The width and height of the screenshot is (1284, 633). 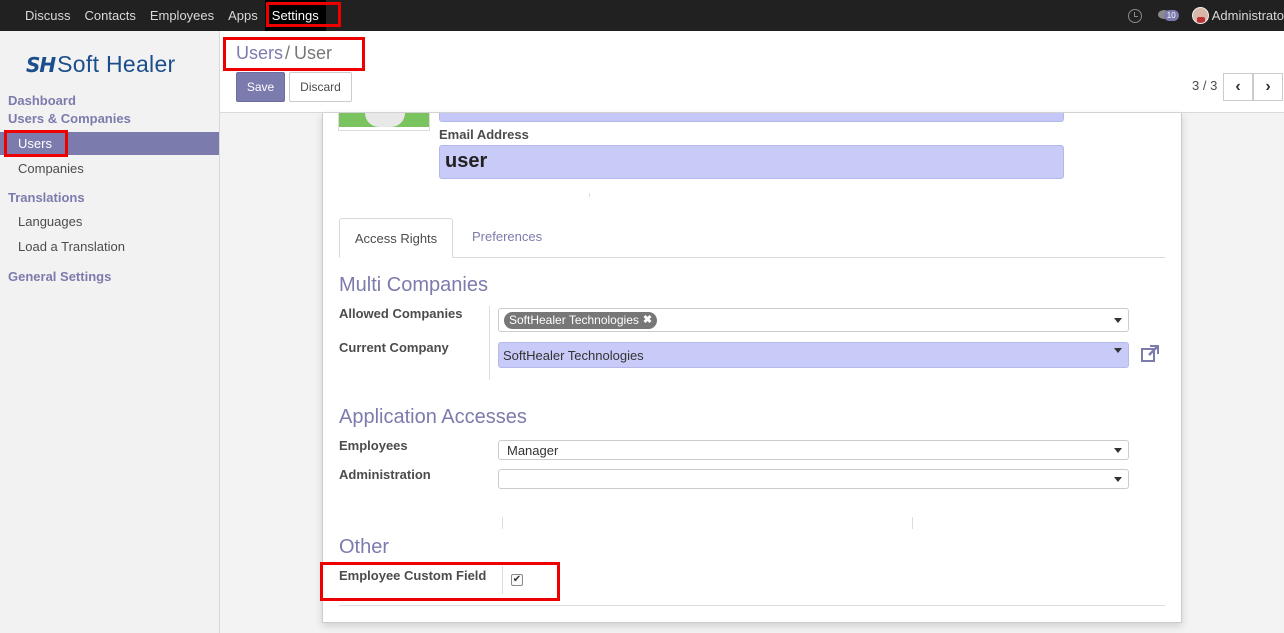 I want to click on discard-button: Discard, so click(x=320, y=87).